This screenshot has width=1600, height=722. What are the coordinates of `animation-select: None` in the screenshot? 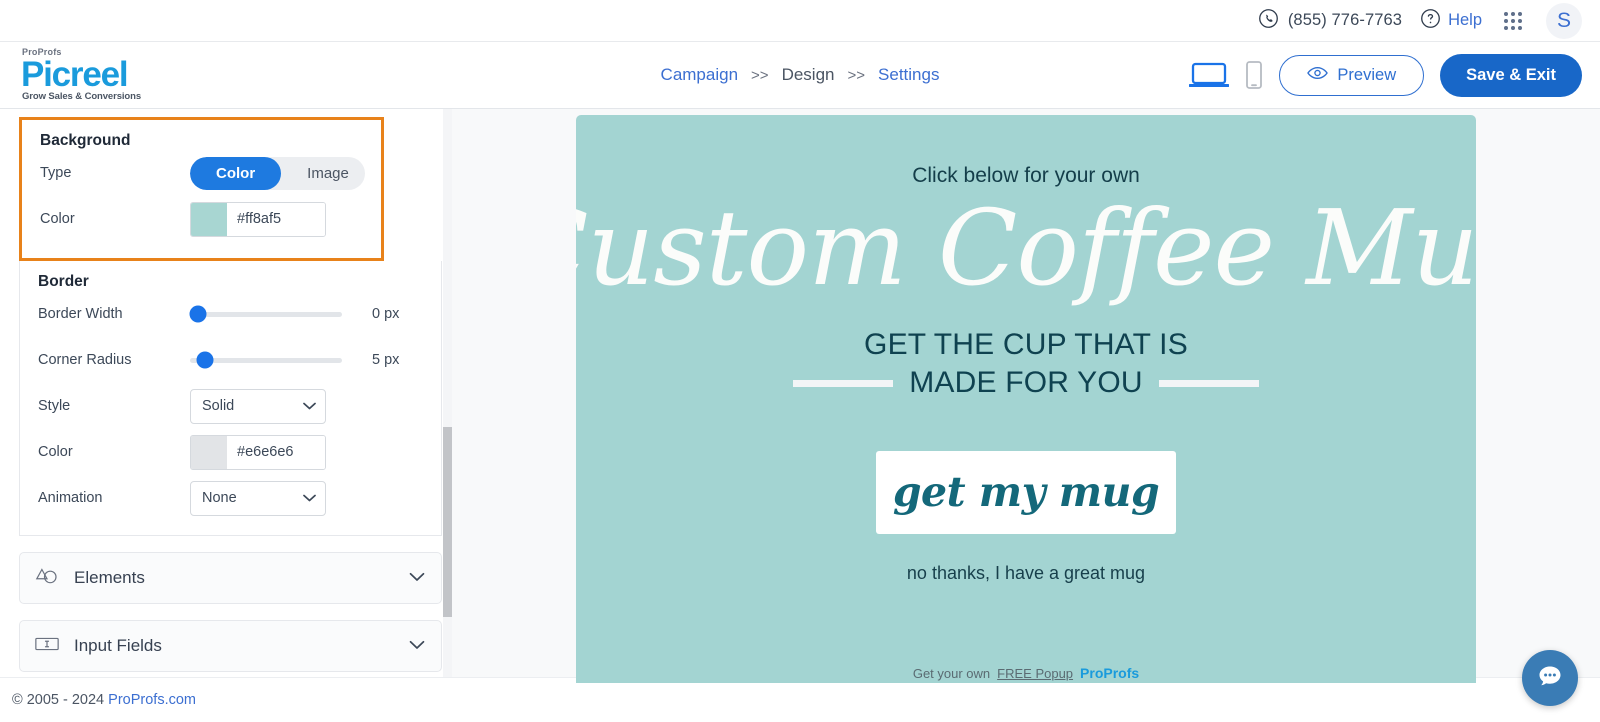 It's located at (258, 498).